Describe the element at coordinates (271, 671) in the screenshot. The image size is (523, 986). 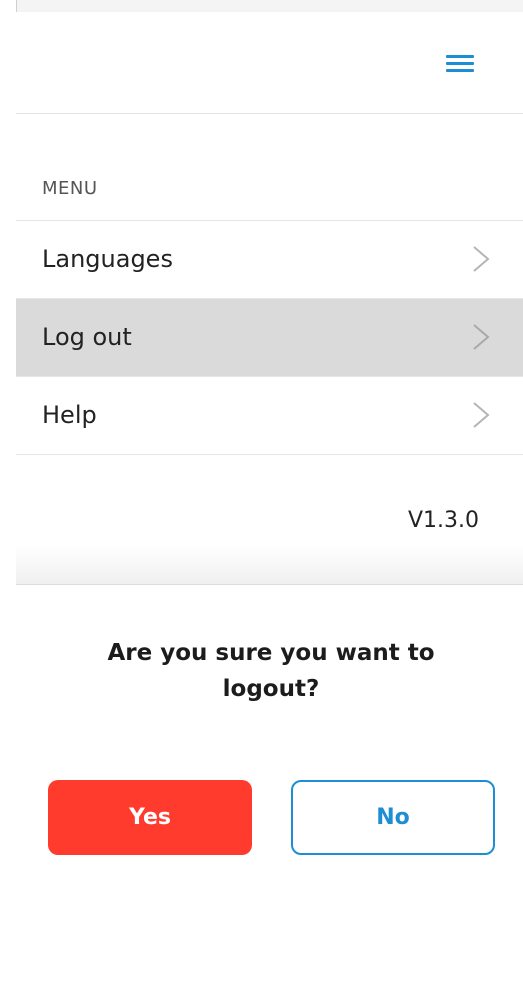
I see `dialog-title: Are you sure you want to logout?` at that location.